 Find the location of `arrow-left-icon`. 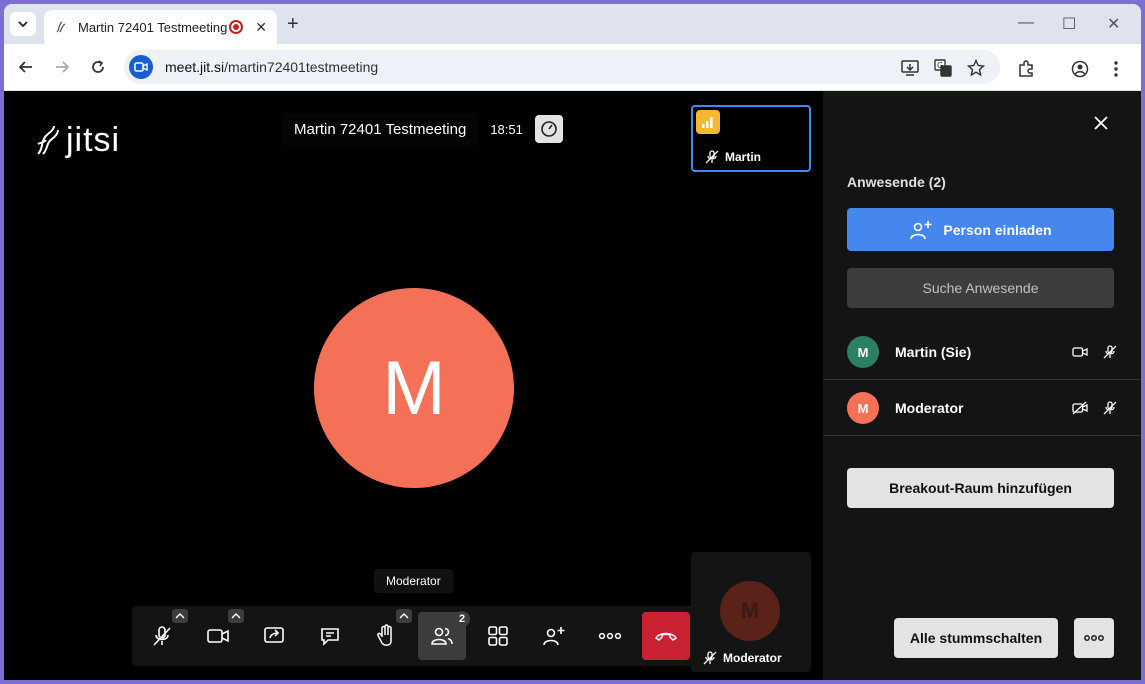

arrow-left-icon is located at coordinates (25, 67).